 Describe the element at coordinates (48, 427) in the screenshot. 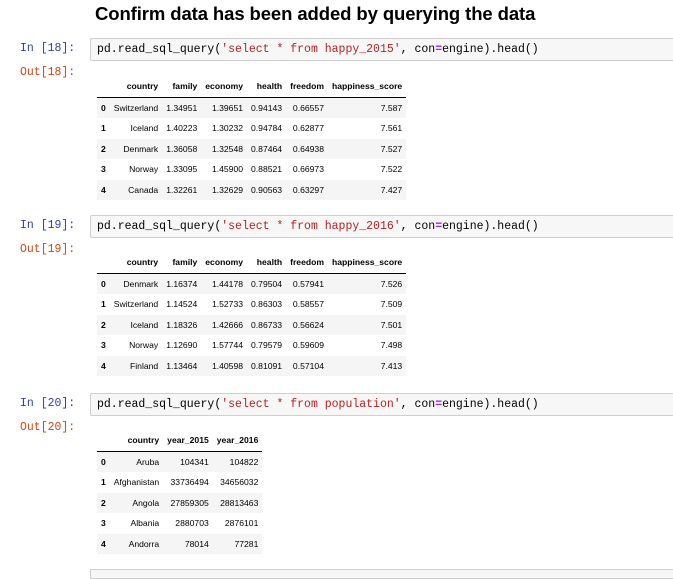

I see `output-prompt: Out[20]:` at that location.